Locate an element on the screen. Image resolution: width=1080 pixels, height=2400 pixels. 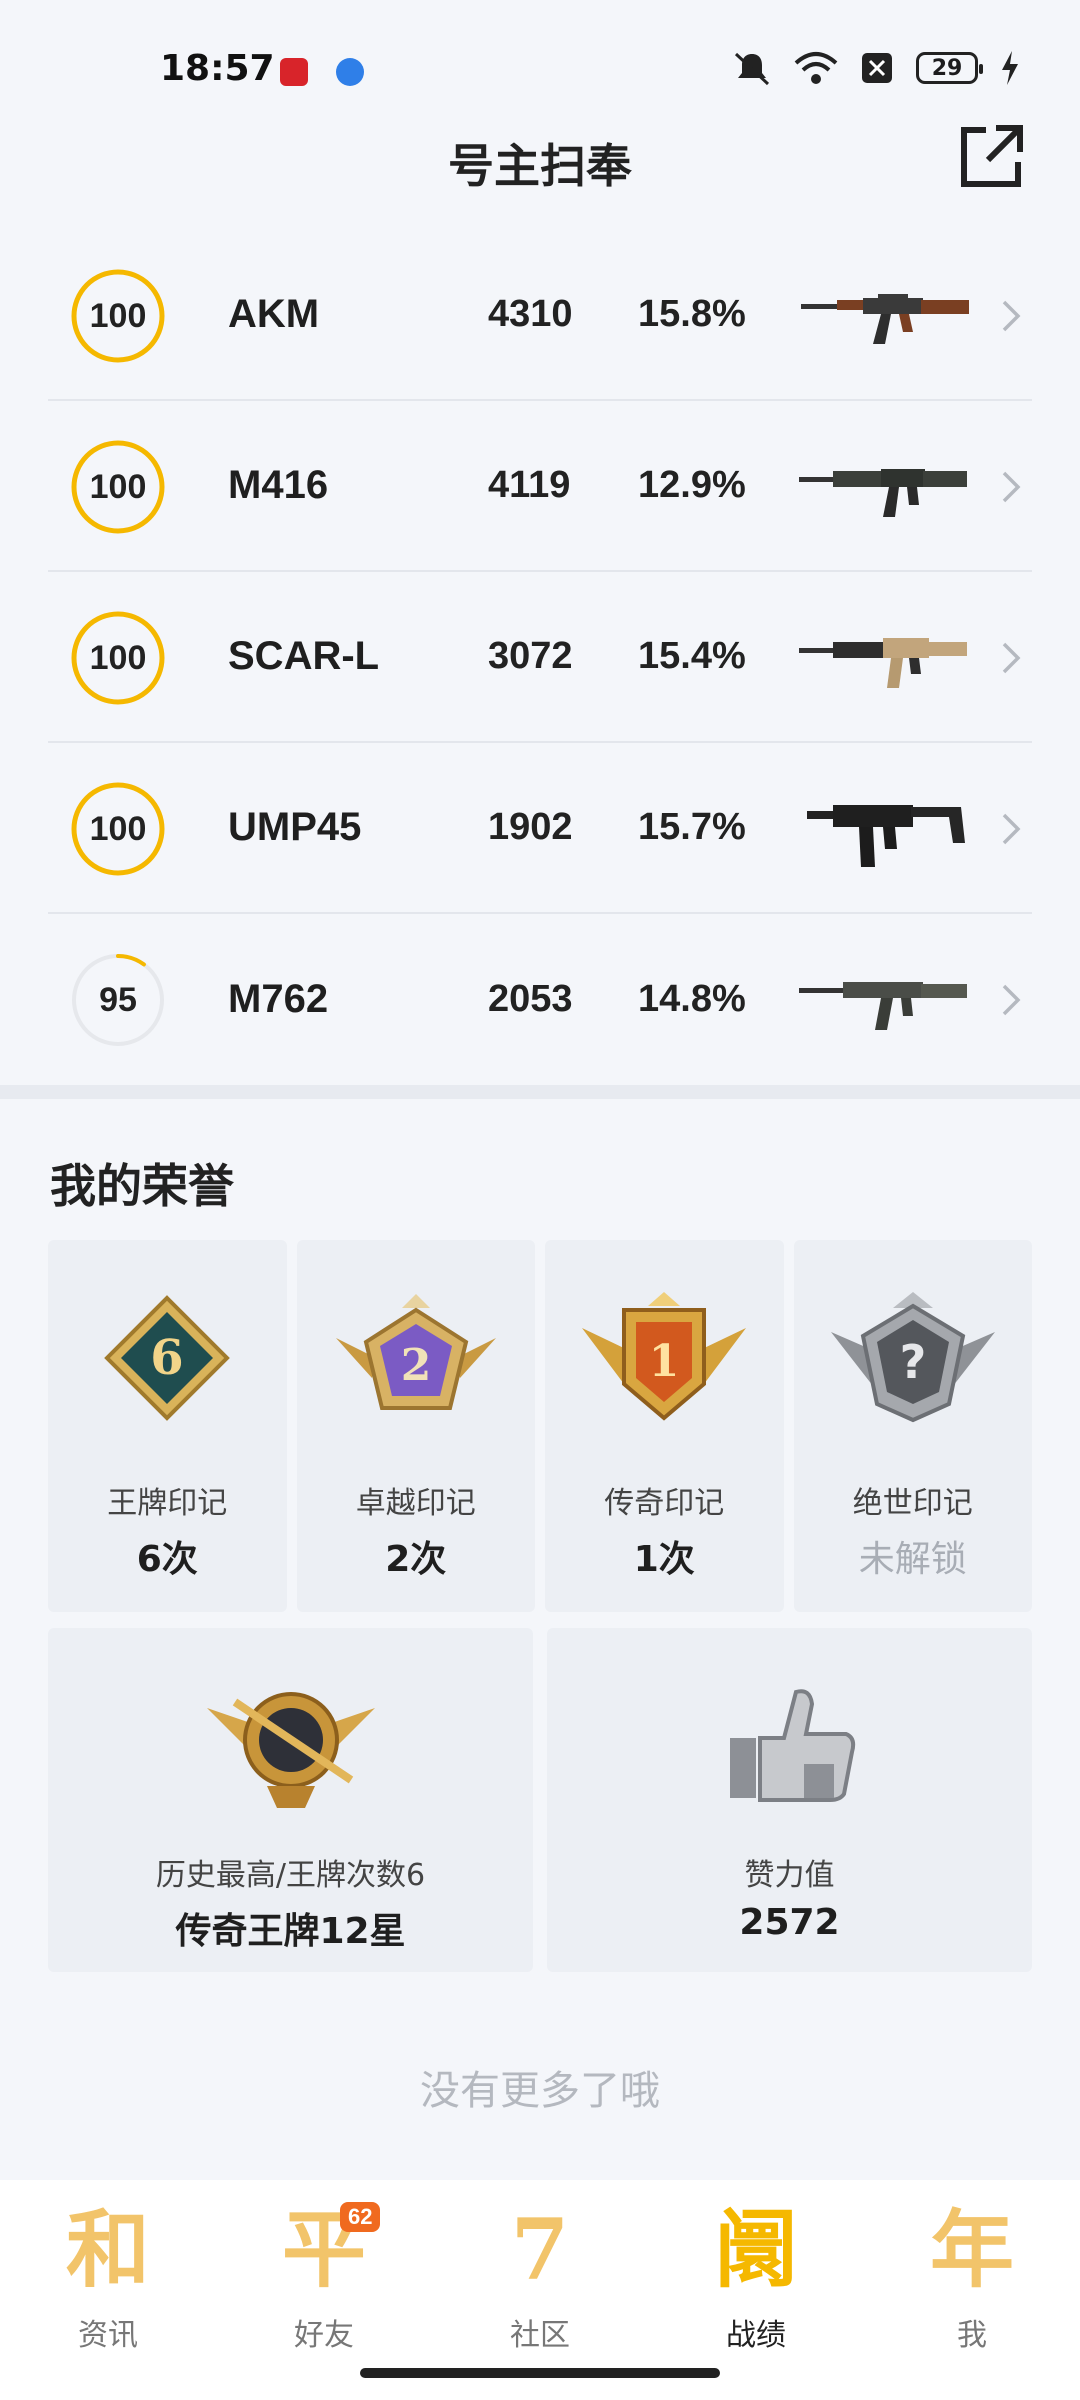
score-ring: 95 is located at coordinates (118, 1000).